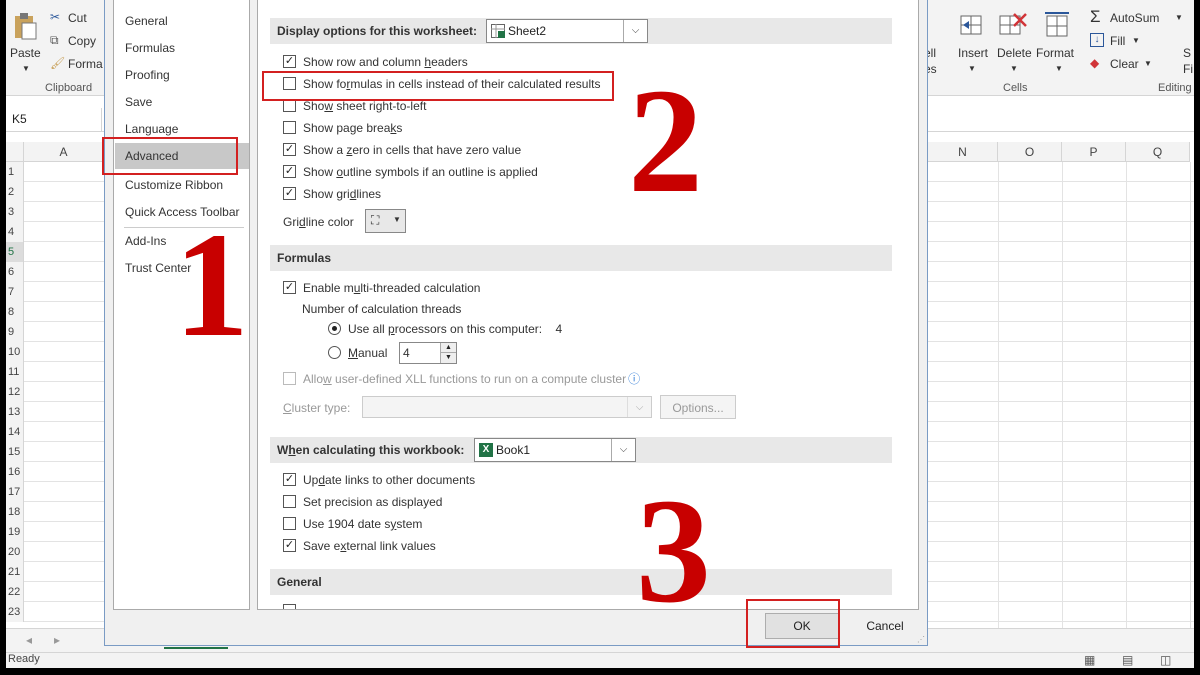 The image size is (1200, 675). I want to click on gridline, so click(1126, 395).